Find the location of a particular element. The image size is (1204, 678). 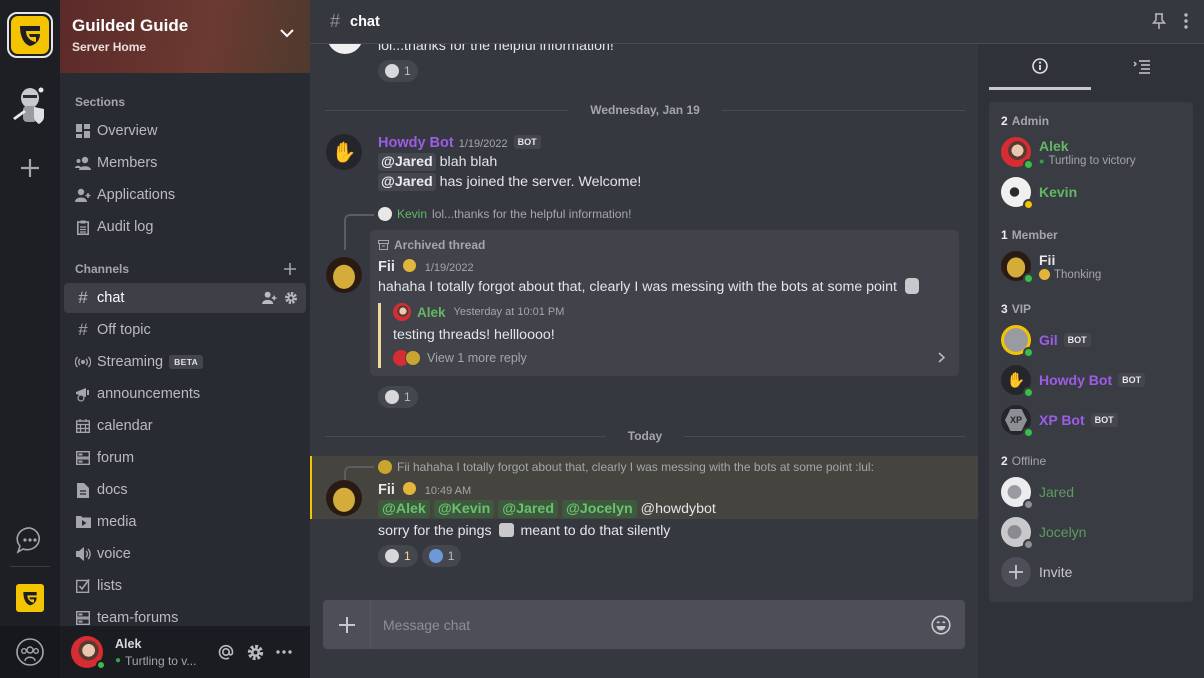

sidebar-item-voice: voice is located at coordinates (185, 554).